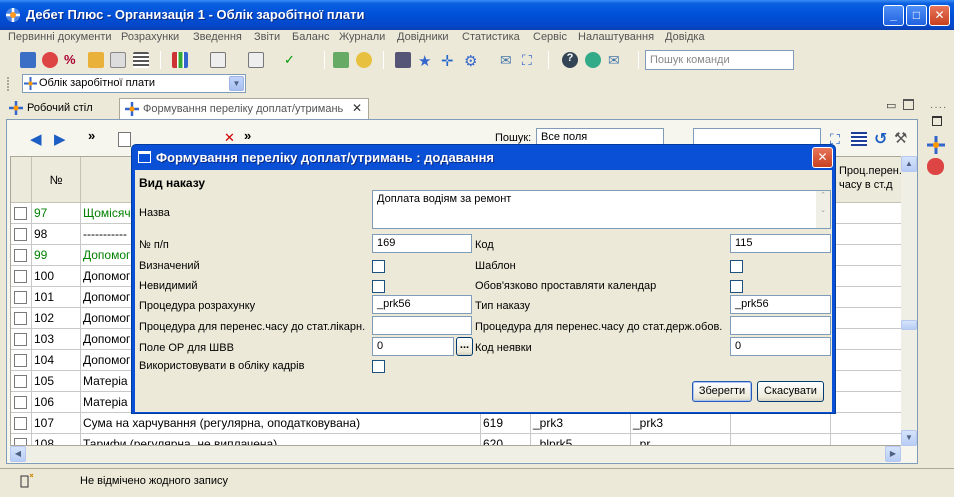 This screenshot has width=954, height=497. What do you see at coordinates (550, 37) in the screenshot?
I see `menu-service: Сервіс` at bounding box center [550, 37].